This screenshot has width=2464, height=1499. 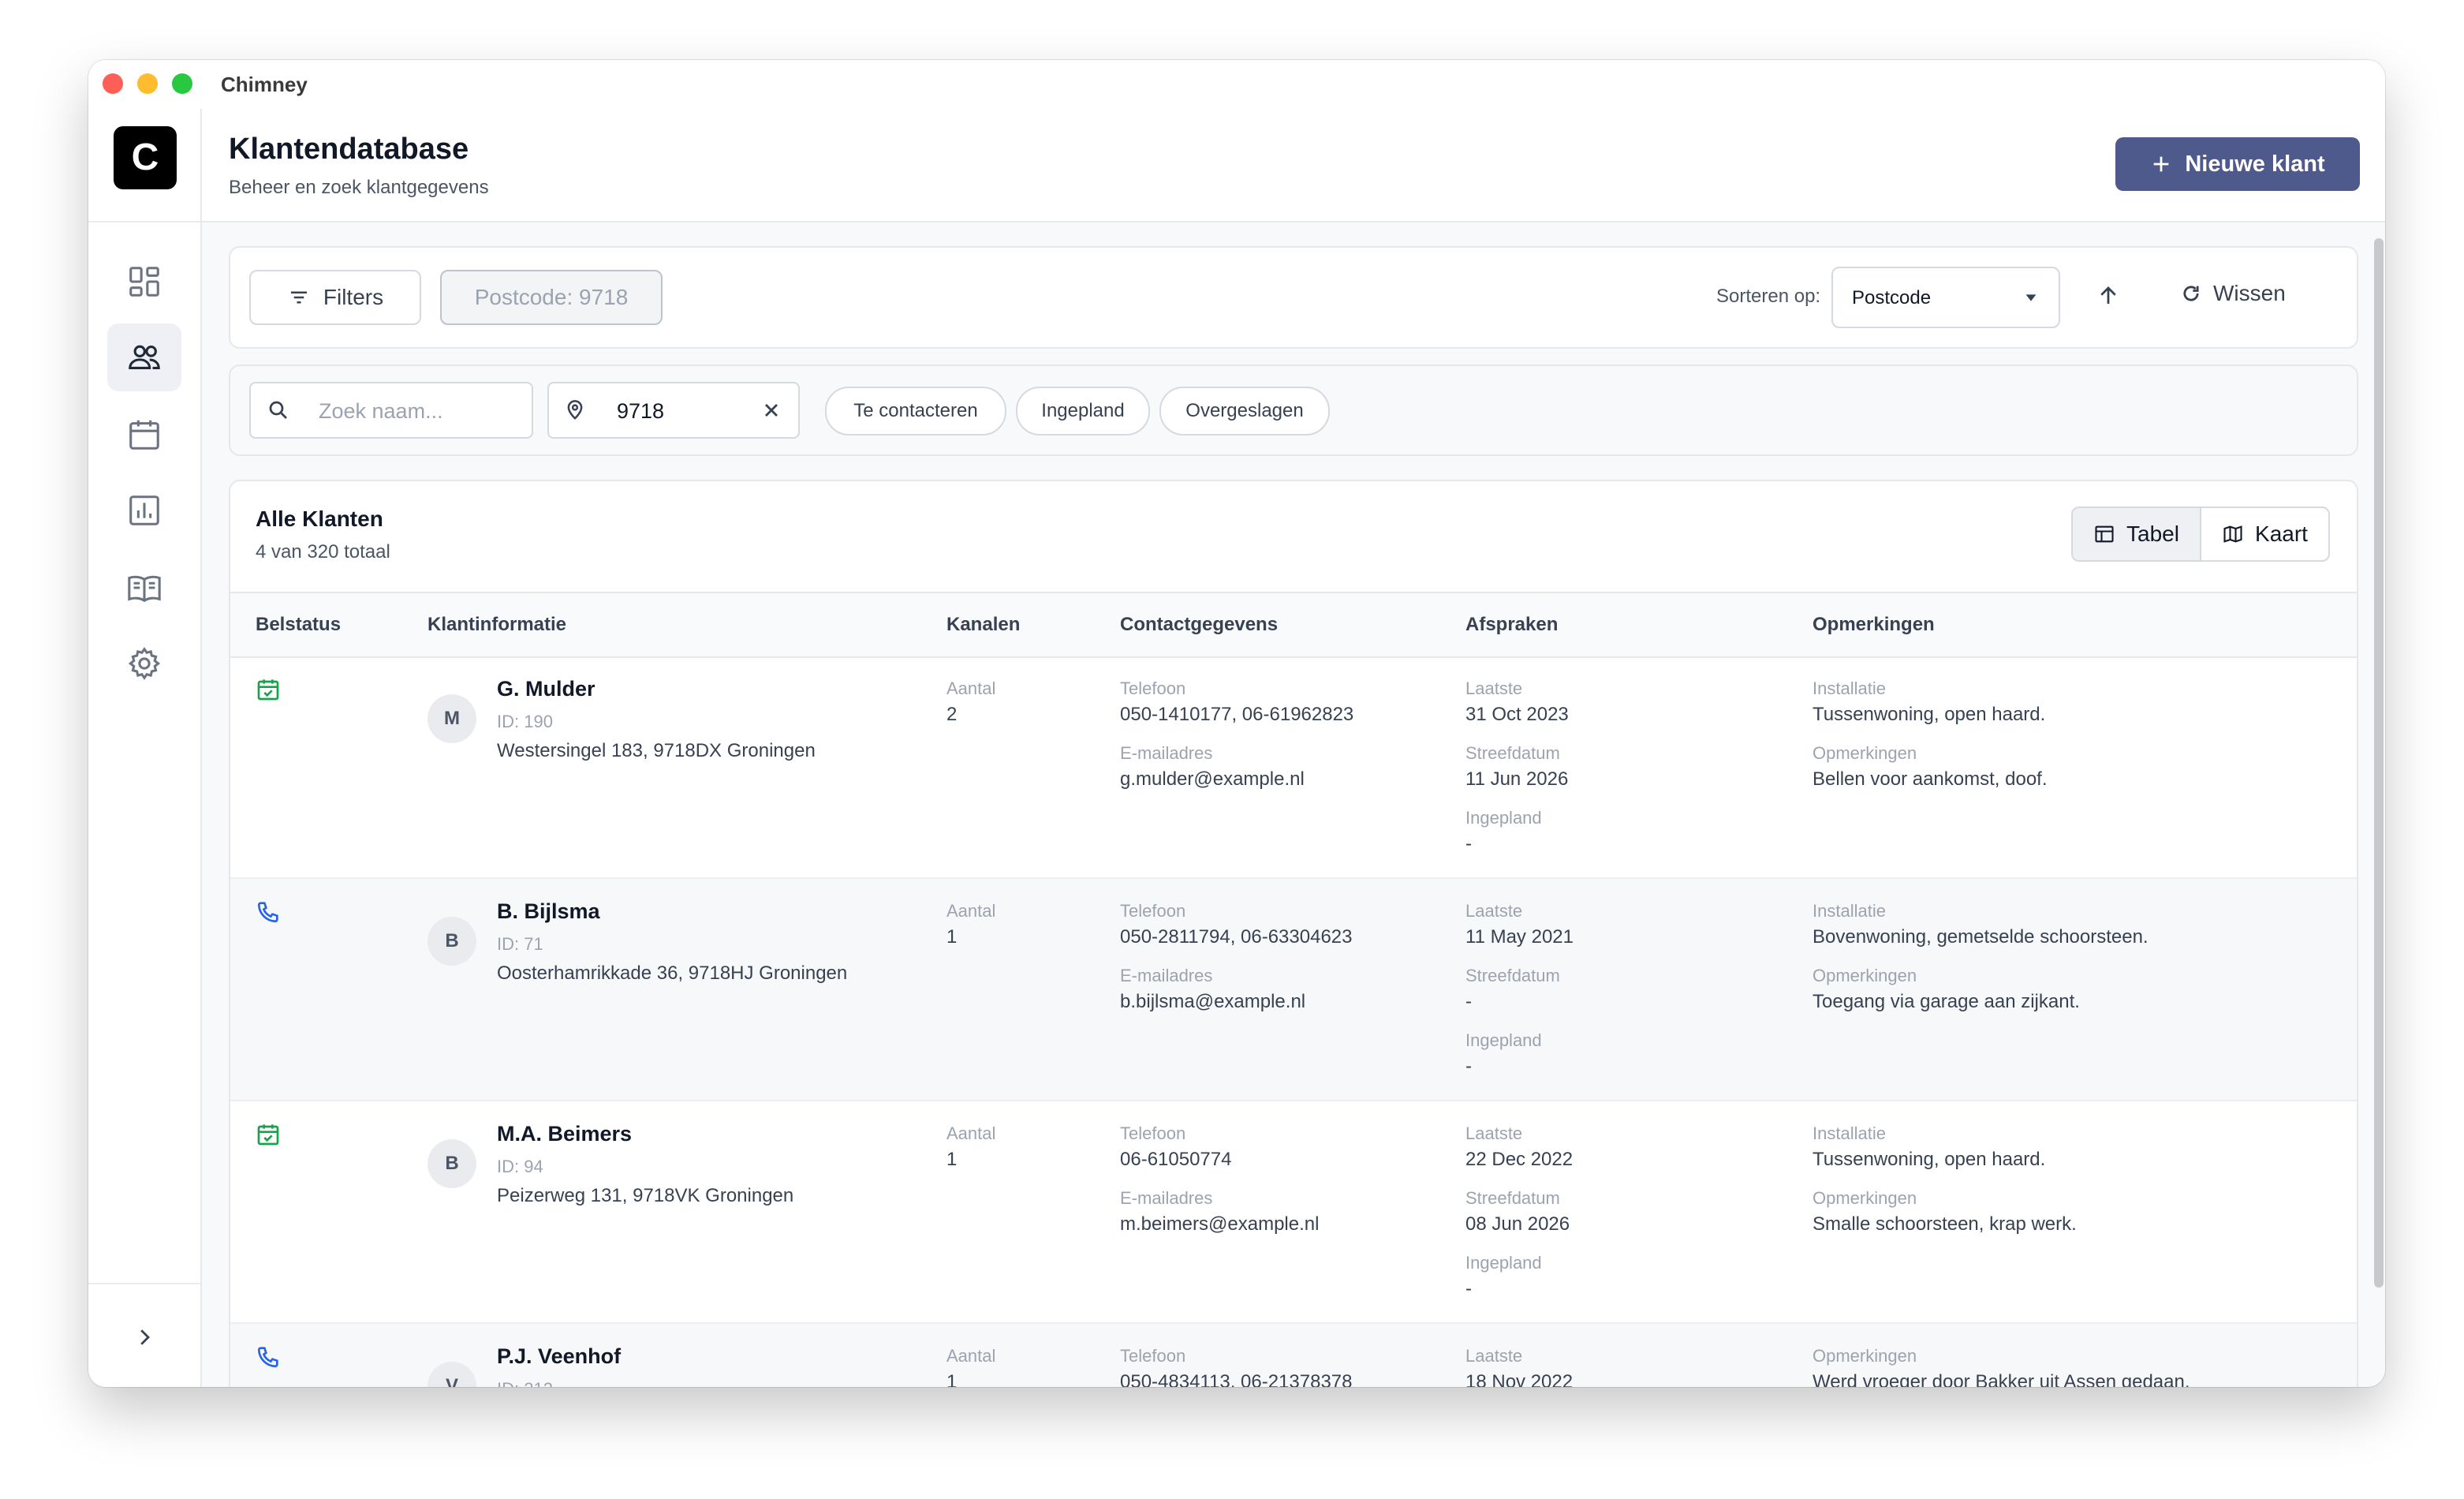 What do you see at coordinates (1519, 1159) in the screenshot?
I see `last-appointment-value: 22 Dec 2022` at bounding box center [1519, 1159].